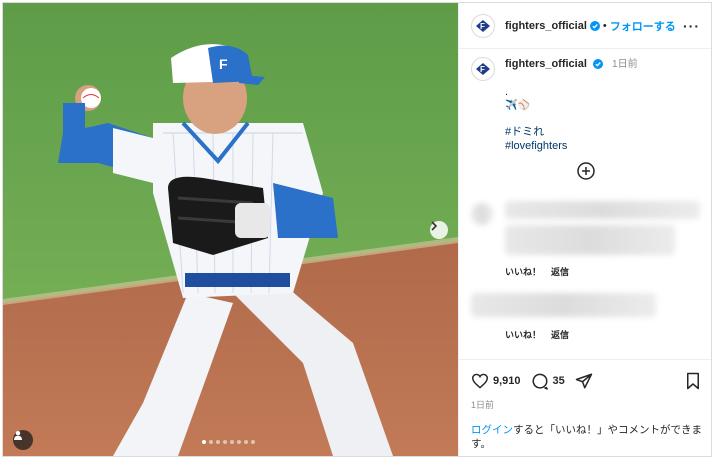 This screenshot has height=459, width=714. Describe the element at coordinates (625, 64) in the screenshot. I see `caption-time: 1日前` at that location.